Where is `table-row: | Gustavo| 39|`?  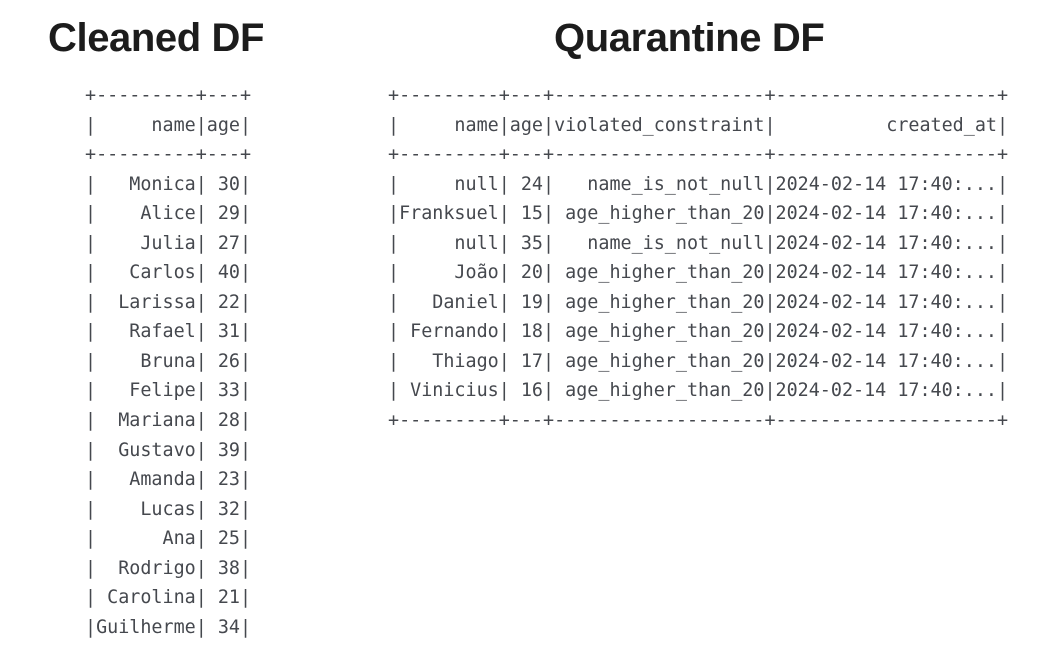
table-row: | Gustavo| 39| is located at coordinates (168, 450).